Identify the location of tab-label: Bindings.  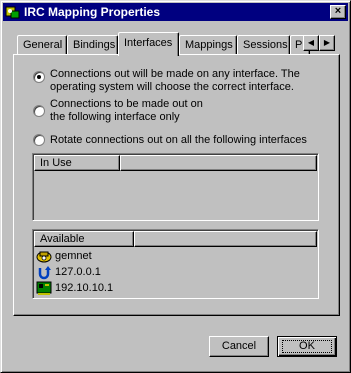
(94, 45).